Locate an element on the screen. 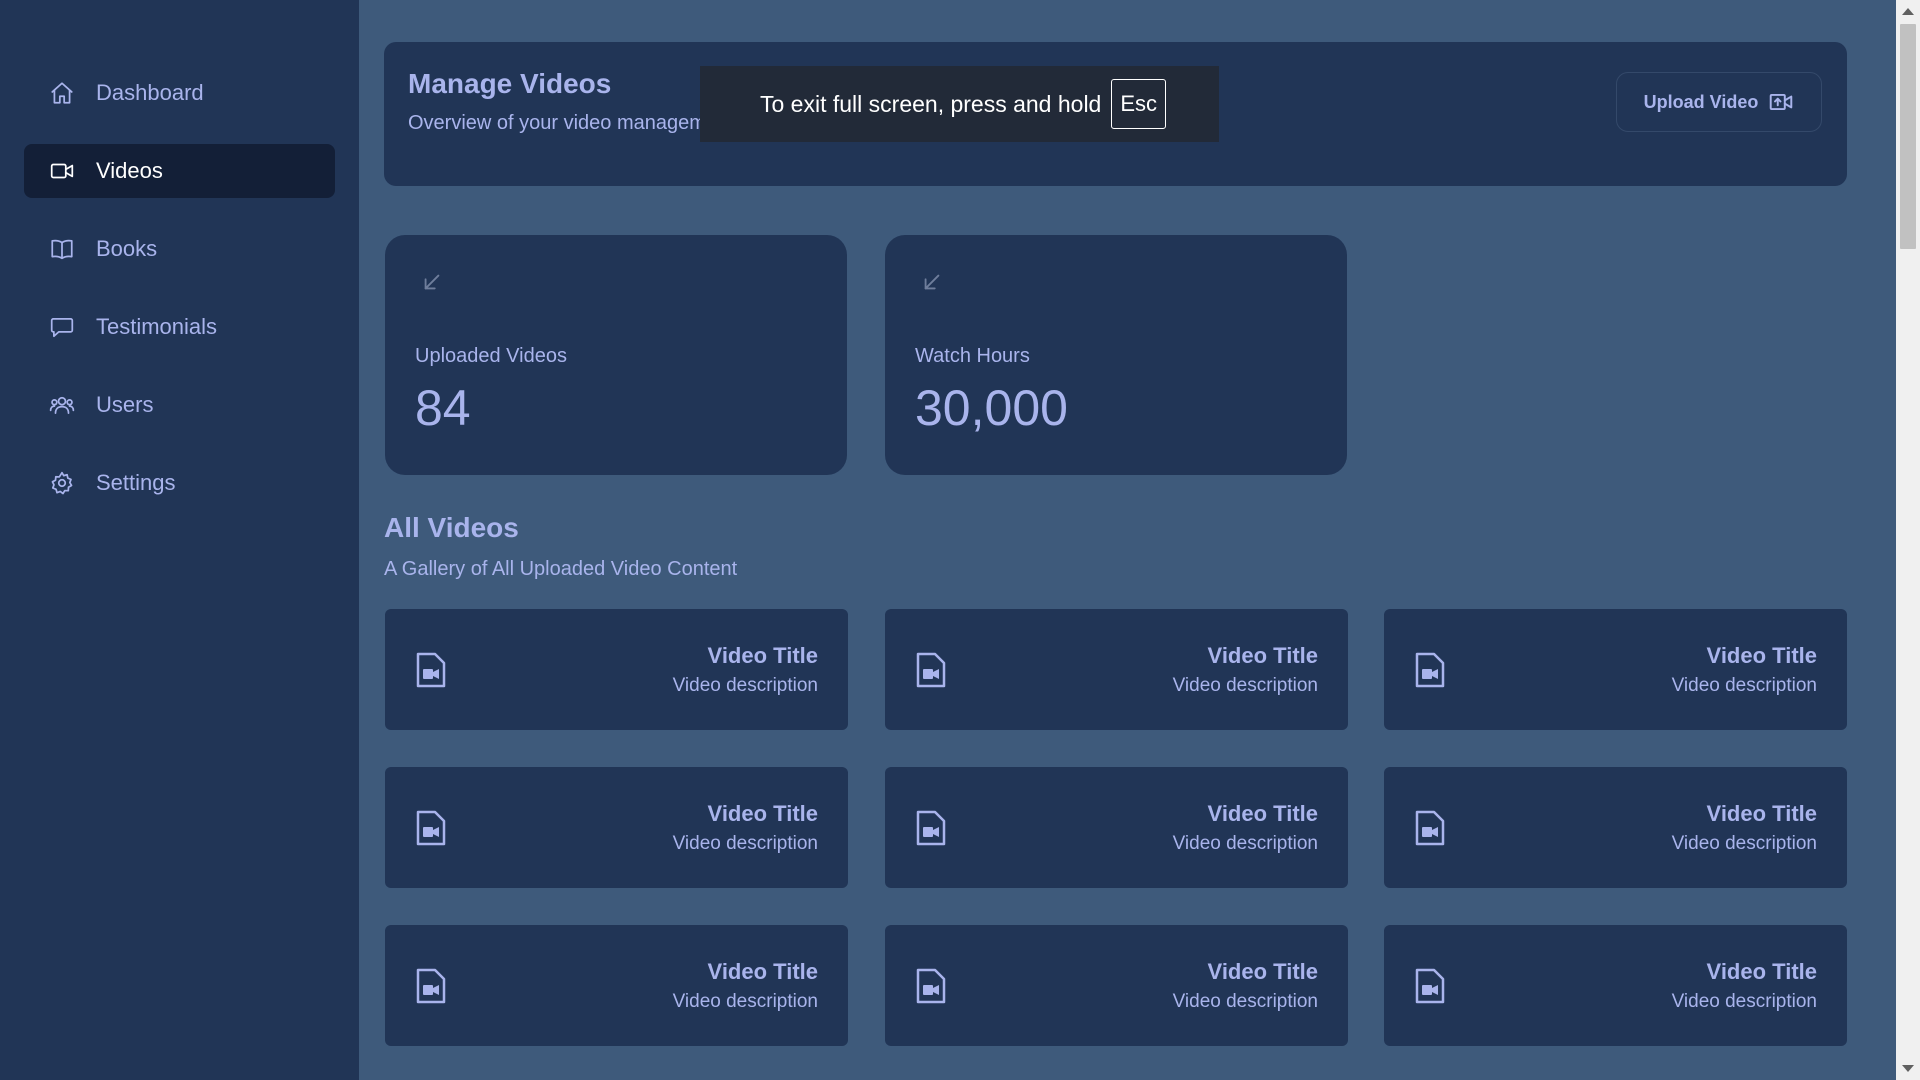 The height and width of the screenshot is (1080, 1920). sidebar-item-label: Dashboard is located at coordinates (150, 92).